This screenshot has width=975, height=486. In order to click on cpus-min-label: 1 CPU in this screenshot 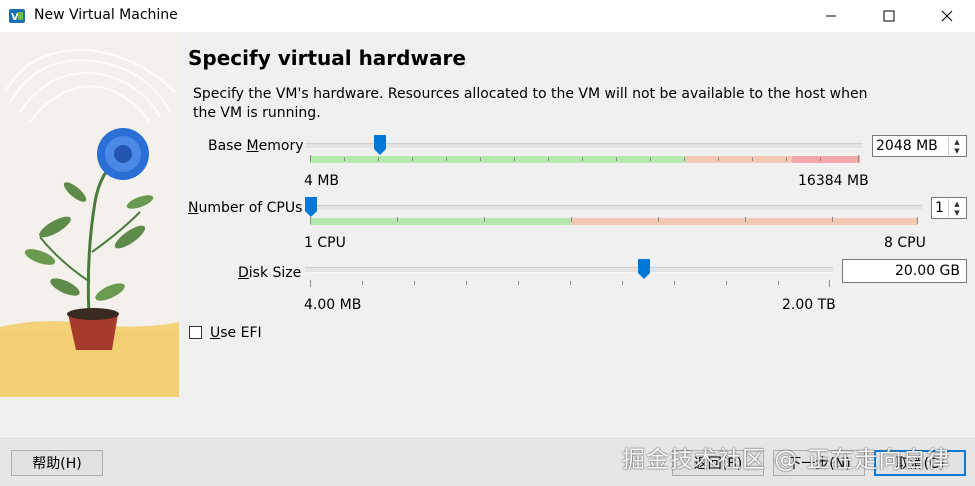, I will do `click(325, 243)`.